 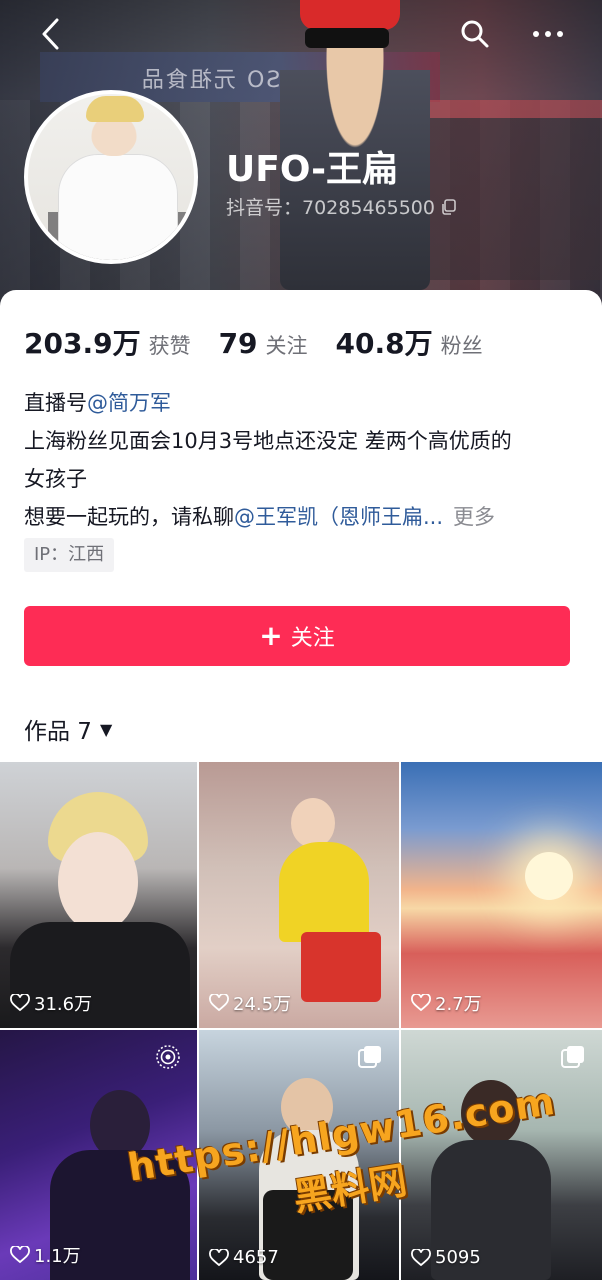 I want to click on bio-live-prefix: 直播号, so click(x=55, y=403).